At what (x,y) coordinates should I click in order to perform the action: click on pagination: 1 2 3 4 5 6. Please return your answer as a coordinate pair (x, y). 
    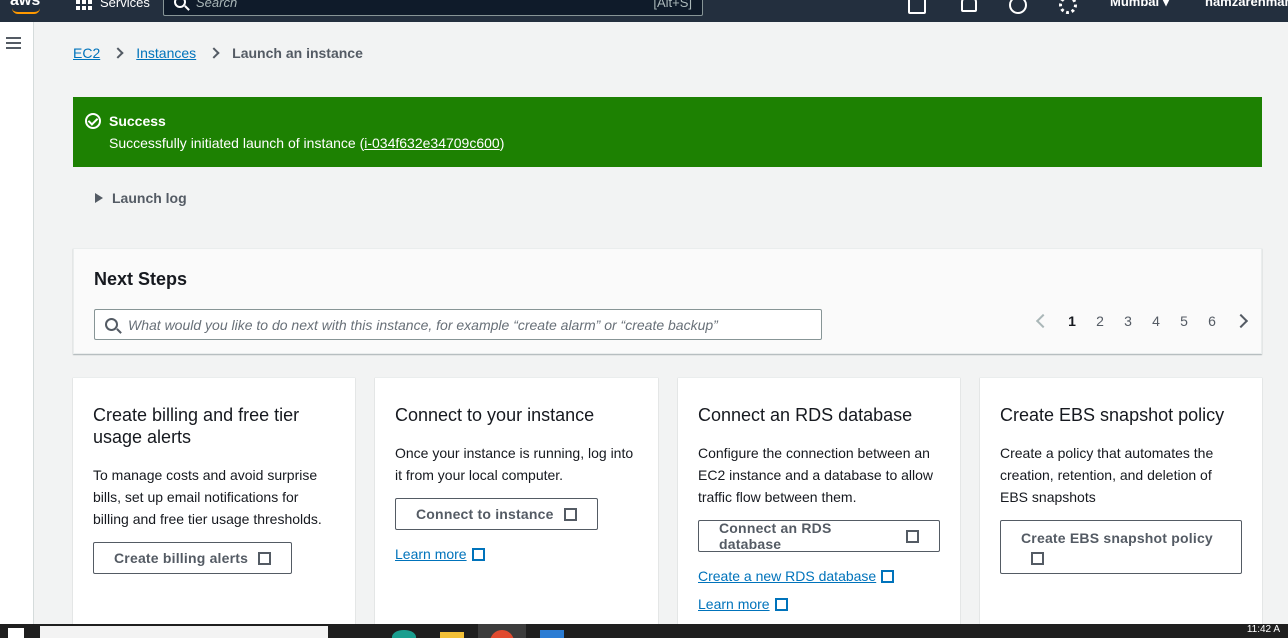
    Looking at the image, I should click on (1142, 321).